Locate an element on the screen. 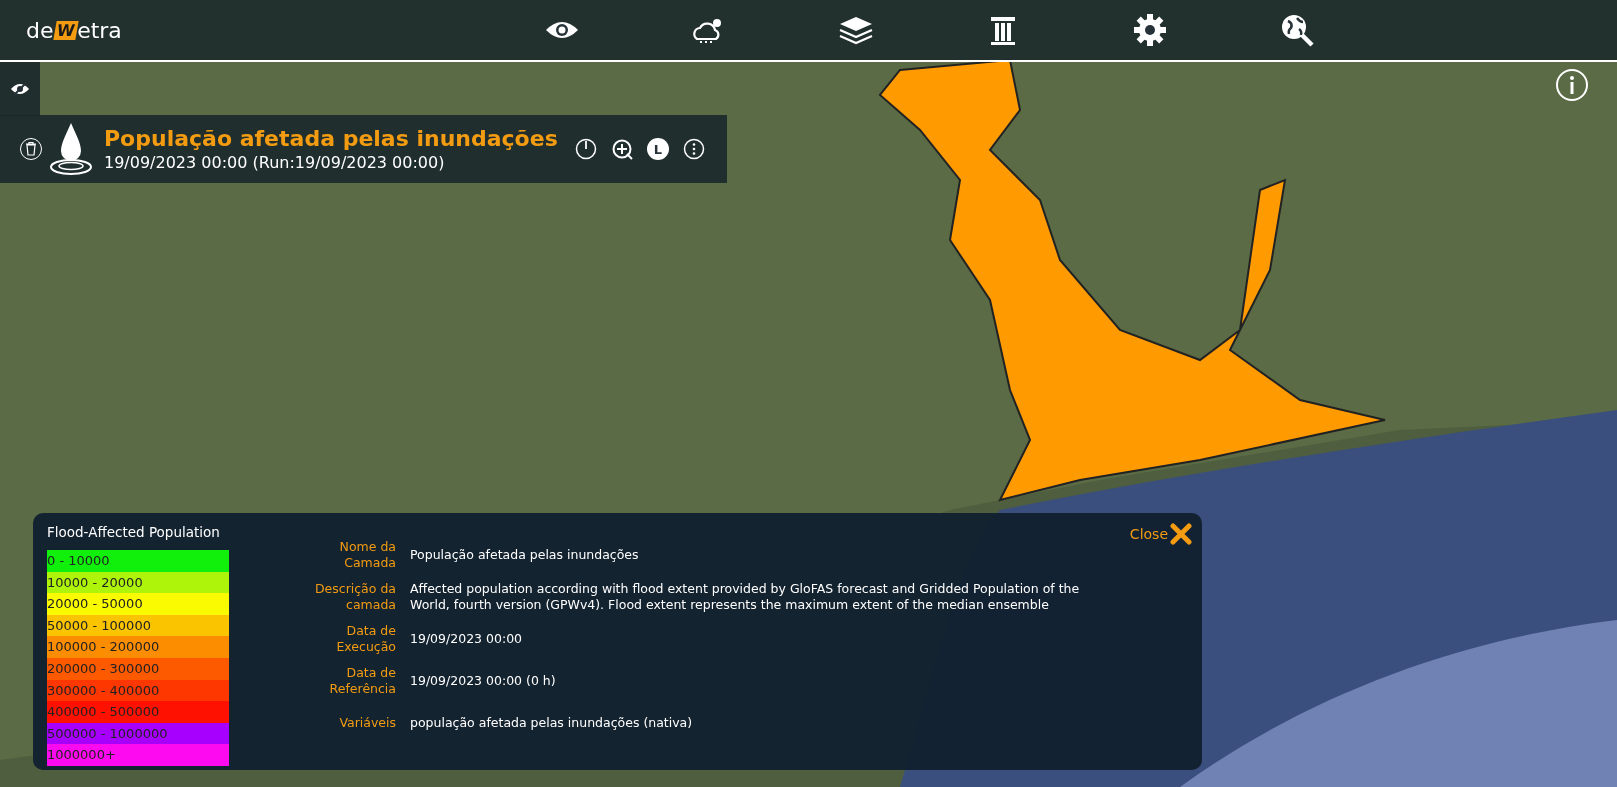  visibility-toggle-button is located at coordinates (20, 89).